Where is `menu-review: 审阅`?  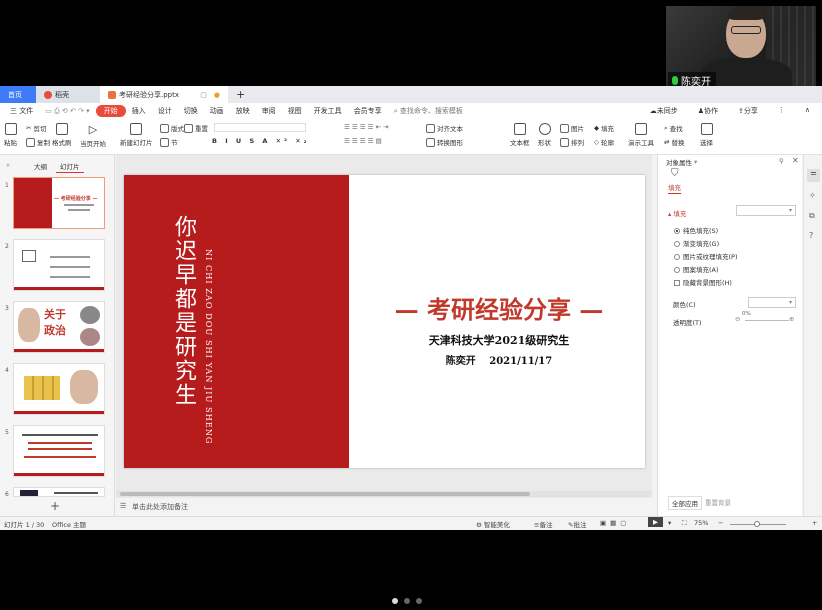 menu-review: 审阅 is located at coordinates (269, 111).